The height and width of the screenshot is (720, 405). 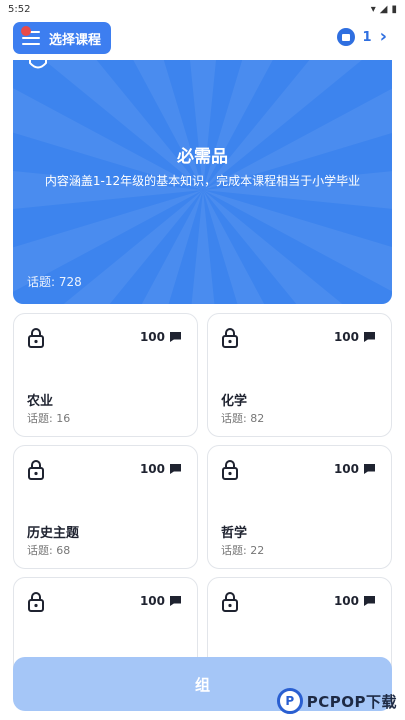 What do you see at coordinates (38, 64) in the screenshot?
I see `shield-icon` at bounding box center [38, 64].